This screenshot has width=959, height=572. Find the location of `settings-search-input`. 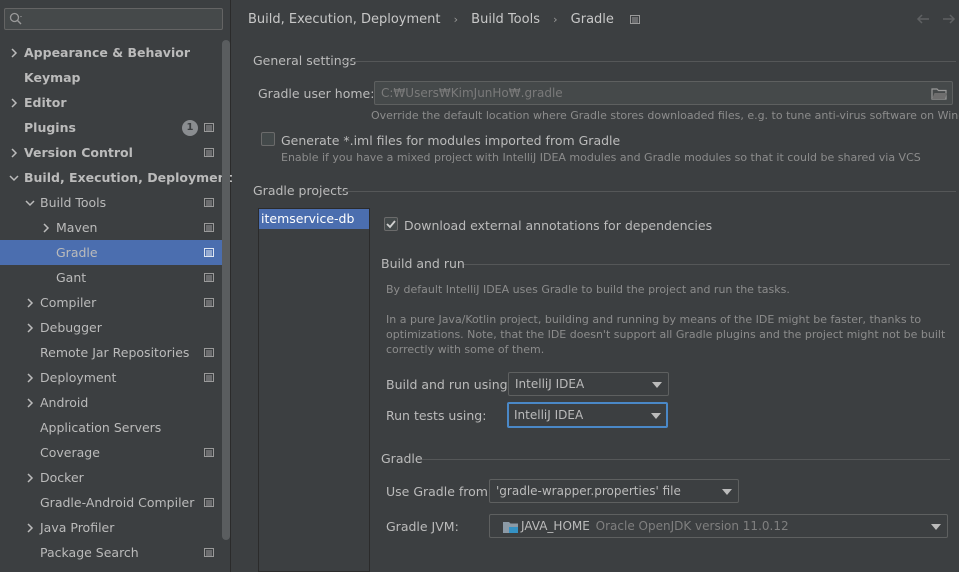

settings-search-input is located at coordinates (113, 19).